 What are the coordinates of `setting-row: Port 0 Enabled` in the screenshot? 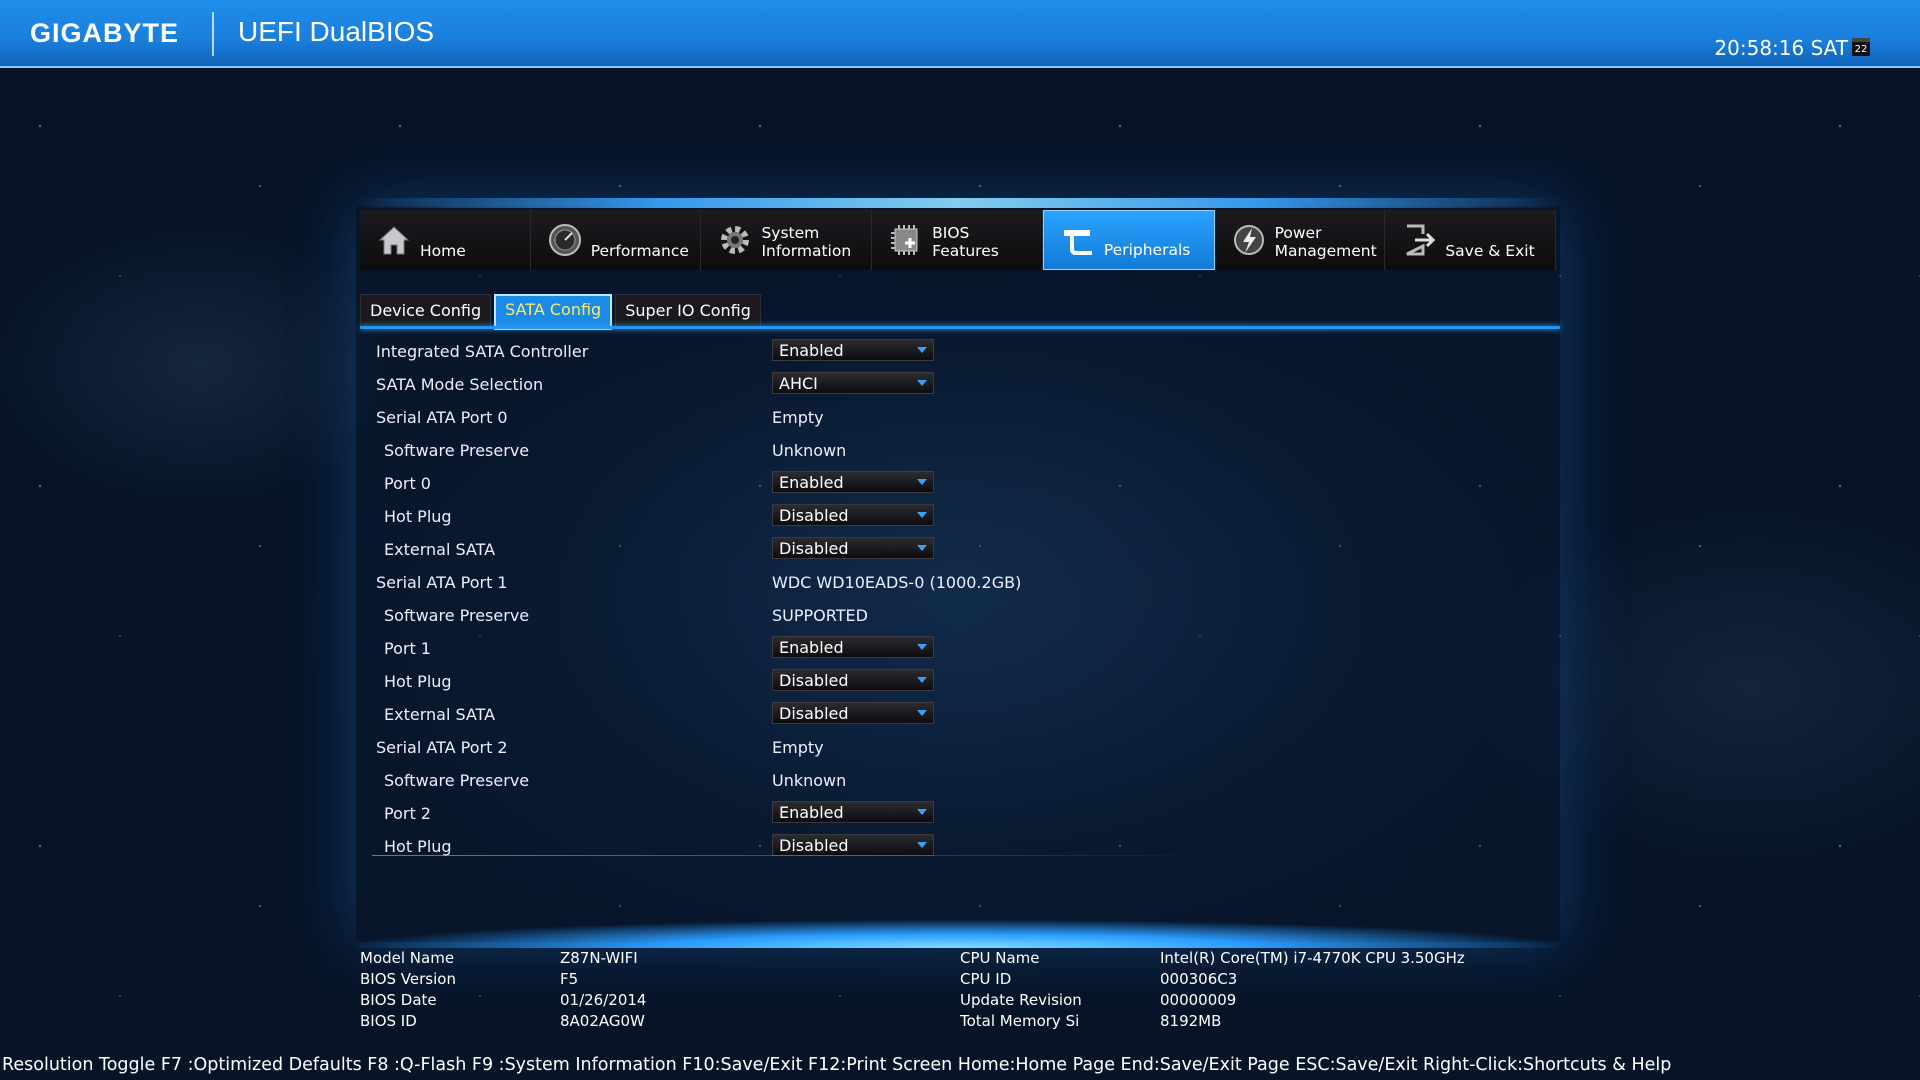 It's located at (790, 485).